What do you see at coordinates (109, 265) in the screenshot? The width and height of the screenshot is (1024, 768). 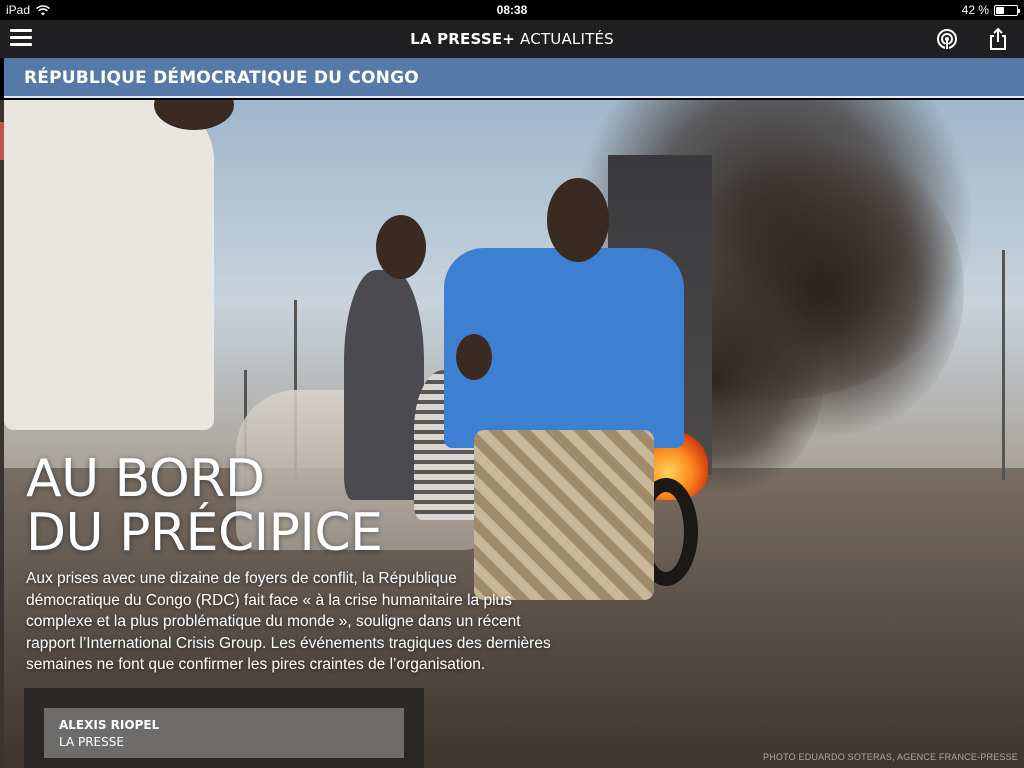 I see `photo-person-left` at bounding box center [109, 265].